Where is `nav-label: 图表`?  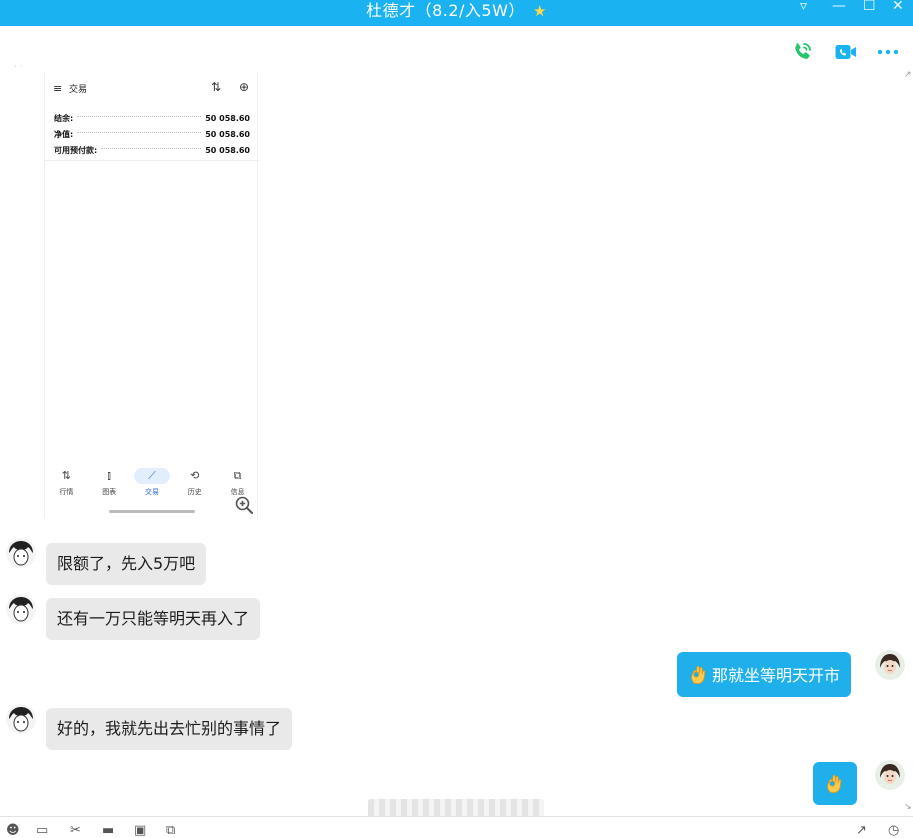 nav-label: 图表 is located at coordinates (109, 492).